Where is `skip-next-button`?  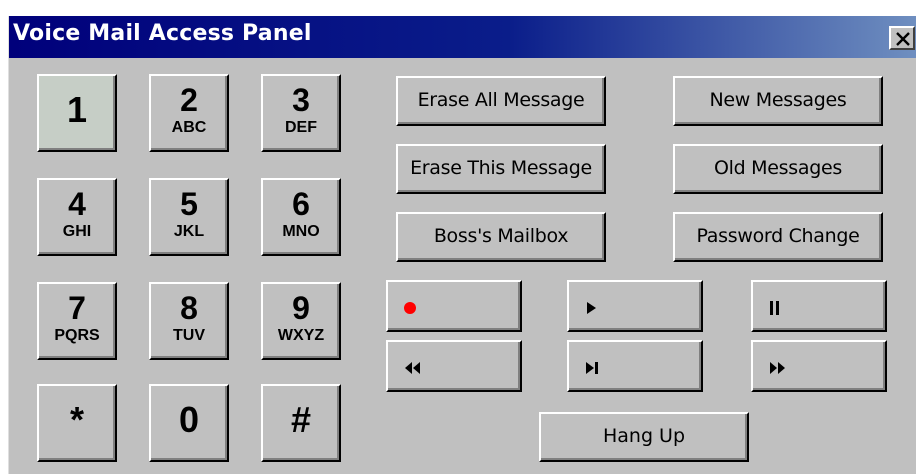 skip-next-button is located at coordinates (635, 366).